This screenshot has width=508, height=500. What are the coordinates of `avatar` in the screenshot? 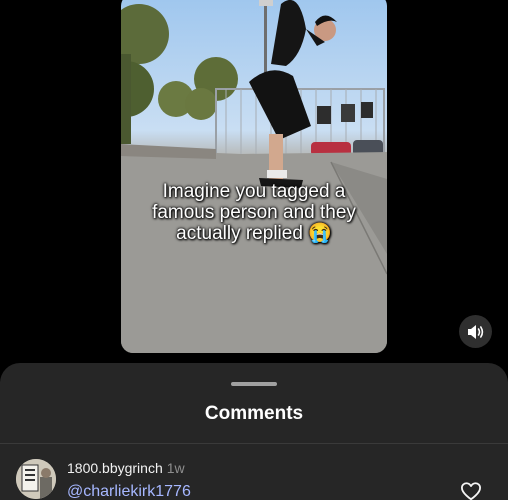 It's located at (36, 479).